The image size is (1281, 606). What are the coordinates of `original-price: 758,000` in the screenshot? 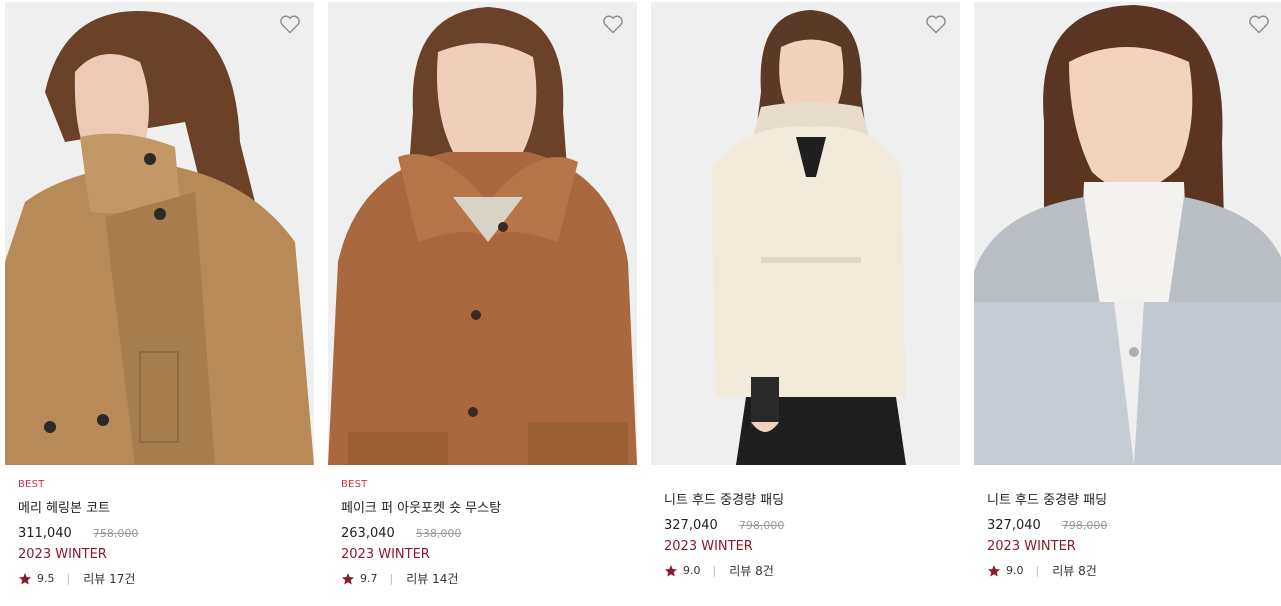 It's located at (115, 533).